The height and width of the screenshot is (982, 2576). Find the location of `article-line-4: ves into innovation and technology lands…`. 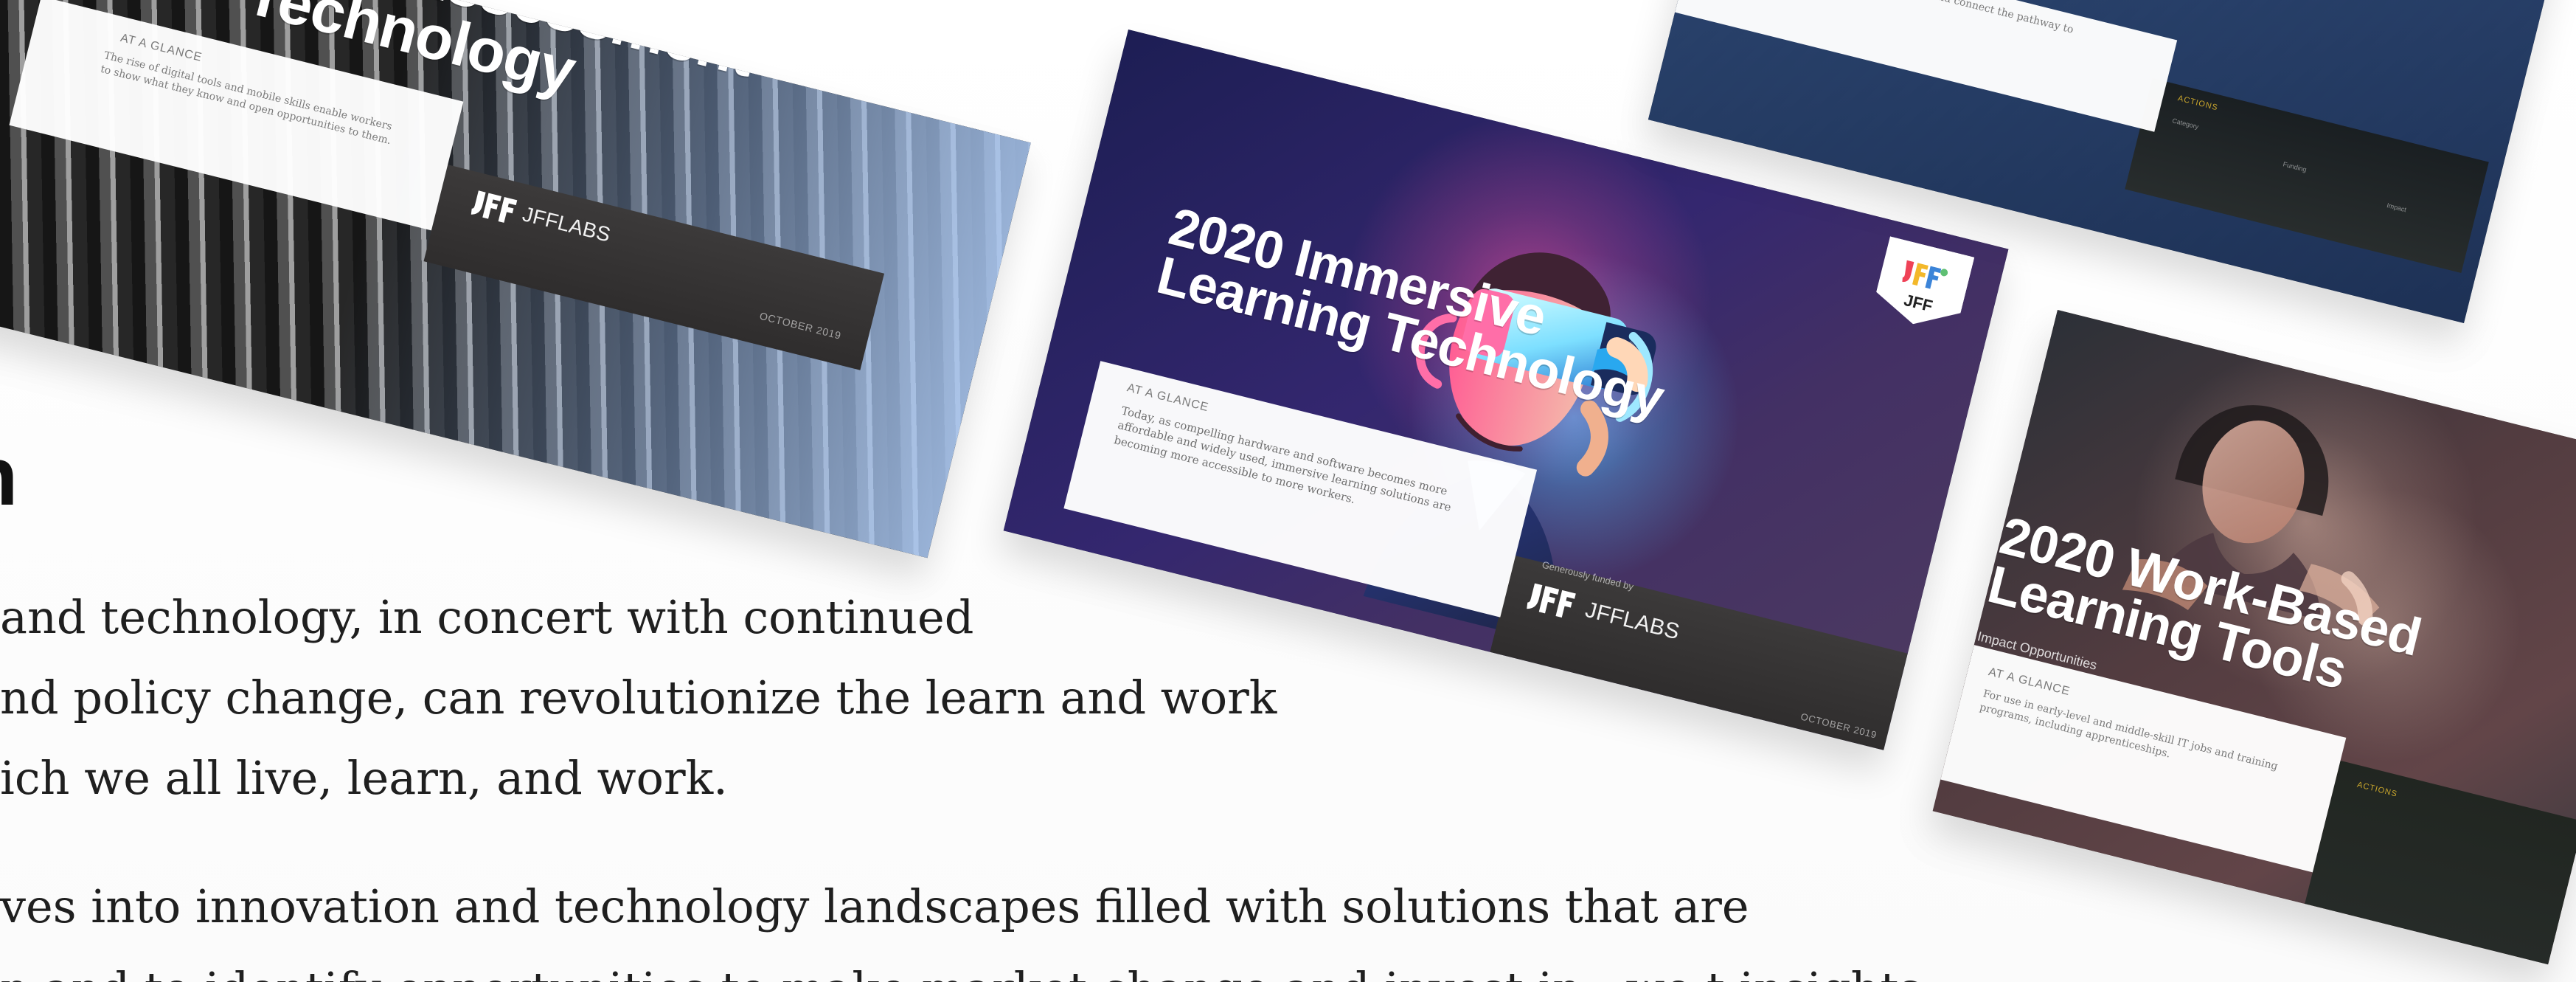

article-line-4: ves into innovation and technology lands… is located at coordinates (874, 906).